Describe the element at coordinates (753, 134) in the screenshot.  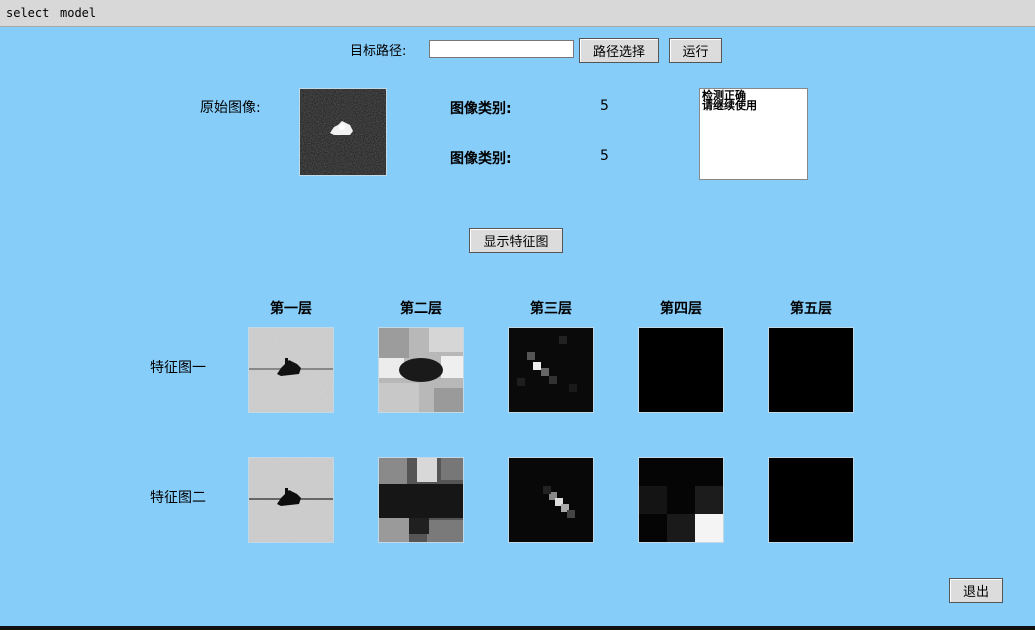
I see `status-listbox: 检测正确 请继续使用` at that location.